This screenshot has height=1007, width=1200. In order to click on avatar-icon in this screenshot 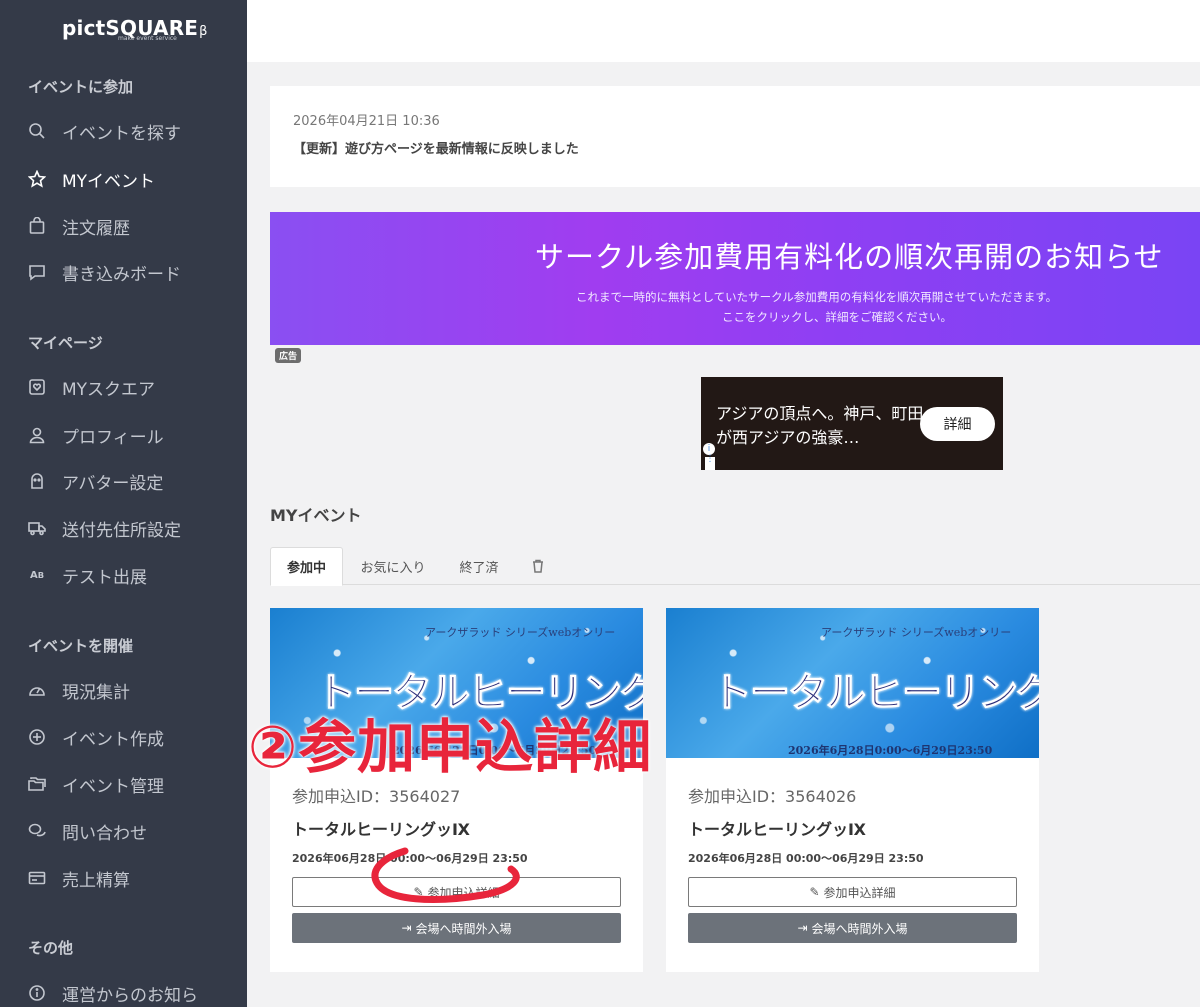, I will do `click(37, 481)`.